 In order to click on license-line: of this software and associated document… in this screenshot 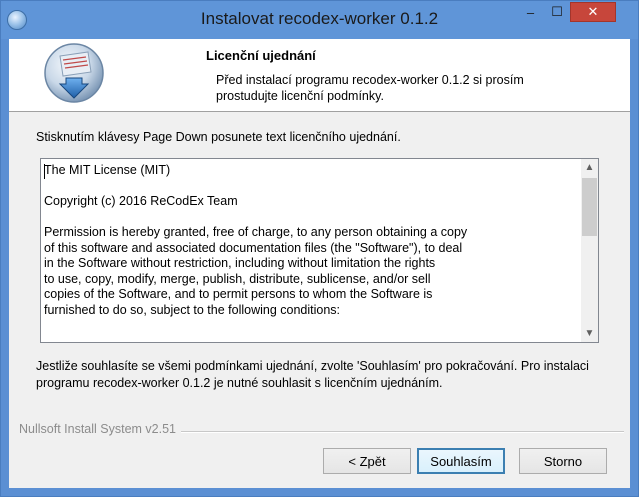, I will do `click(253, 247)`.